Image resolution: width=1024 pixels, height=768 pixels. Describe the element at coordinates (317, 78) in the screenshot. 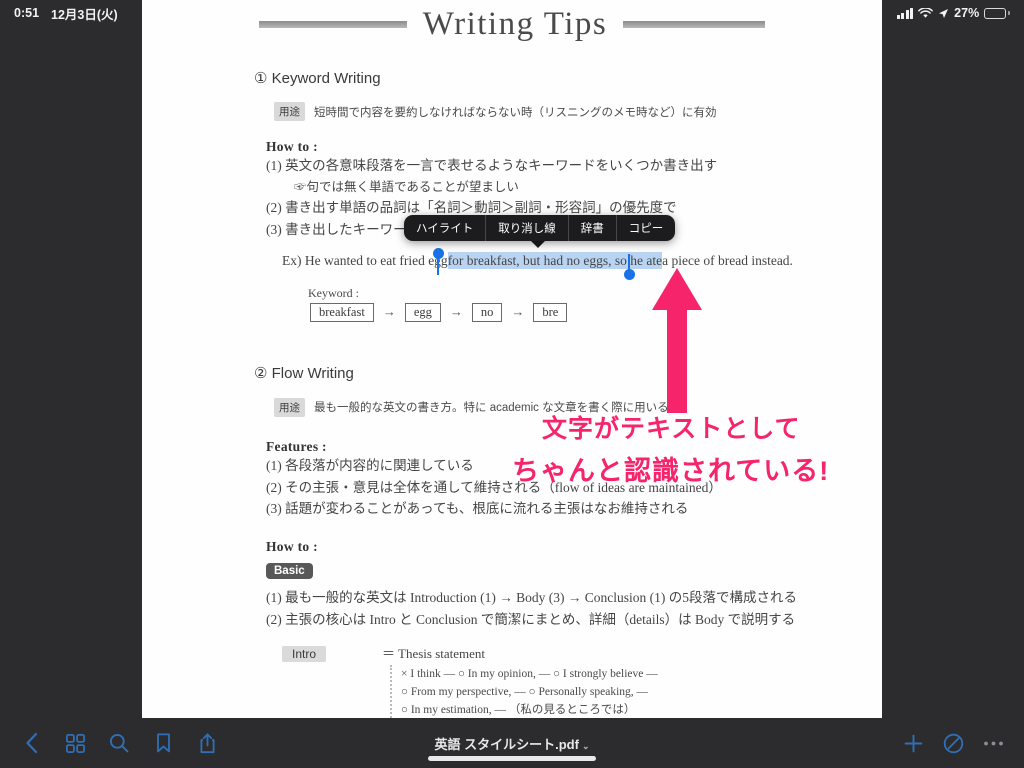

I see `section-heading-keyword-writing: ① Keyword Writing` at that location.